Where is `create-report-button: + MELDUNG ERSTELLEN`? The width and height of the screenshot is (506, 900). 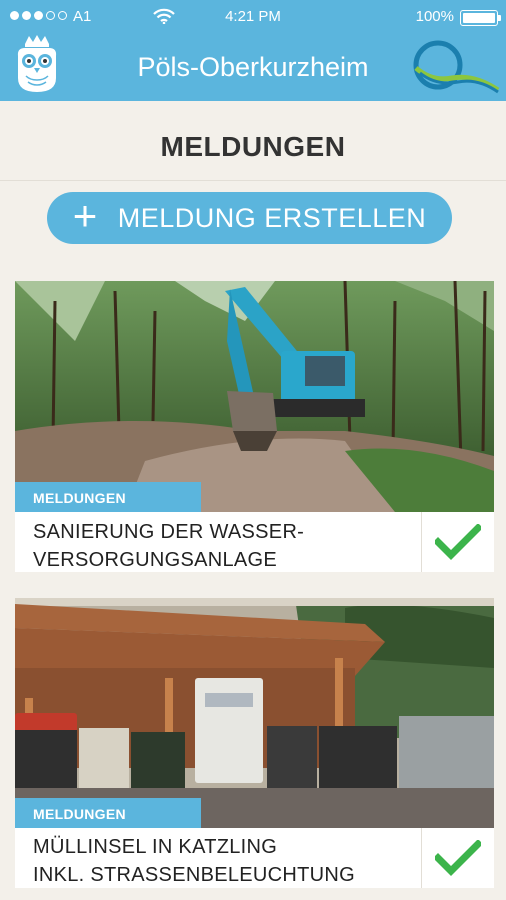
create-report-button: + MELDUNG ERSTELLEN is located at coordinates (249, 218).